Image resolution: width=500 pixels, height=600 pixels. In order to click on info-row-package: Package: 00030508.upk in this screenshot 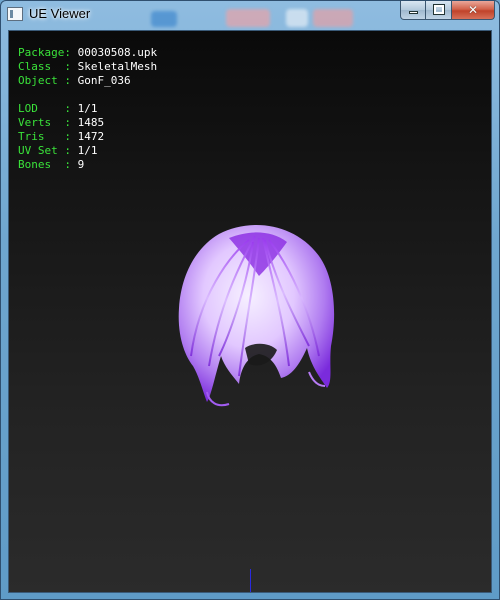, I will do `click(87, 53)`.